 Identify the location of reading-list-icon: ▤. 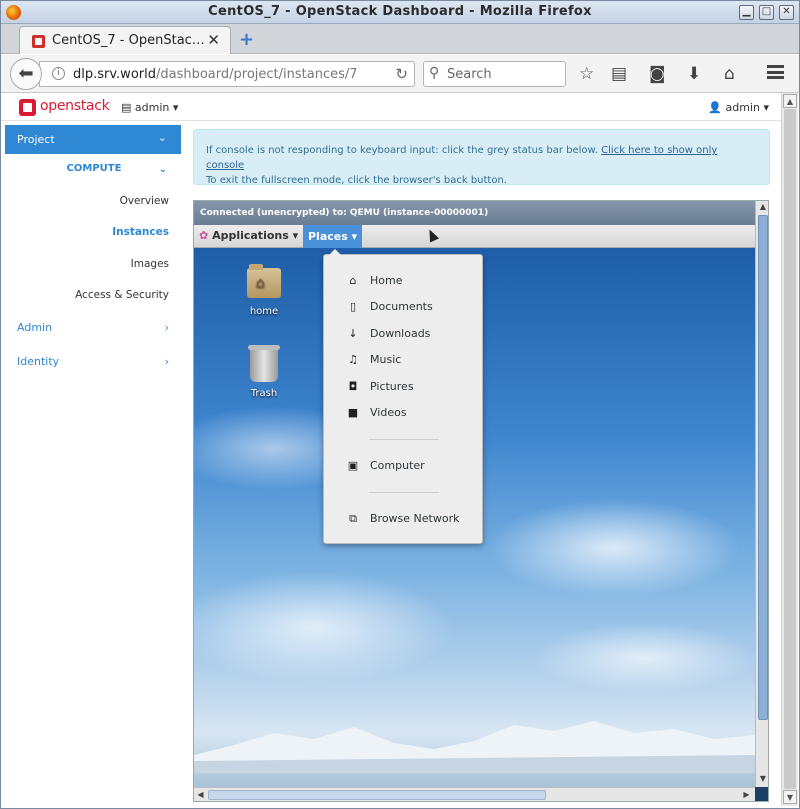
(619, 74).